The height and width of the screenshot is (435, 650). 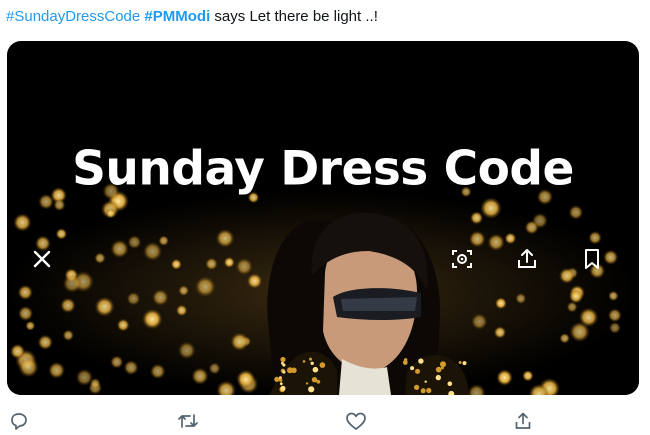 I want to click on visual-search-icon, so click(x=462, y=259).